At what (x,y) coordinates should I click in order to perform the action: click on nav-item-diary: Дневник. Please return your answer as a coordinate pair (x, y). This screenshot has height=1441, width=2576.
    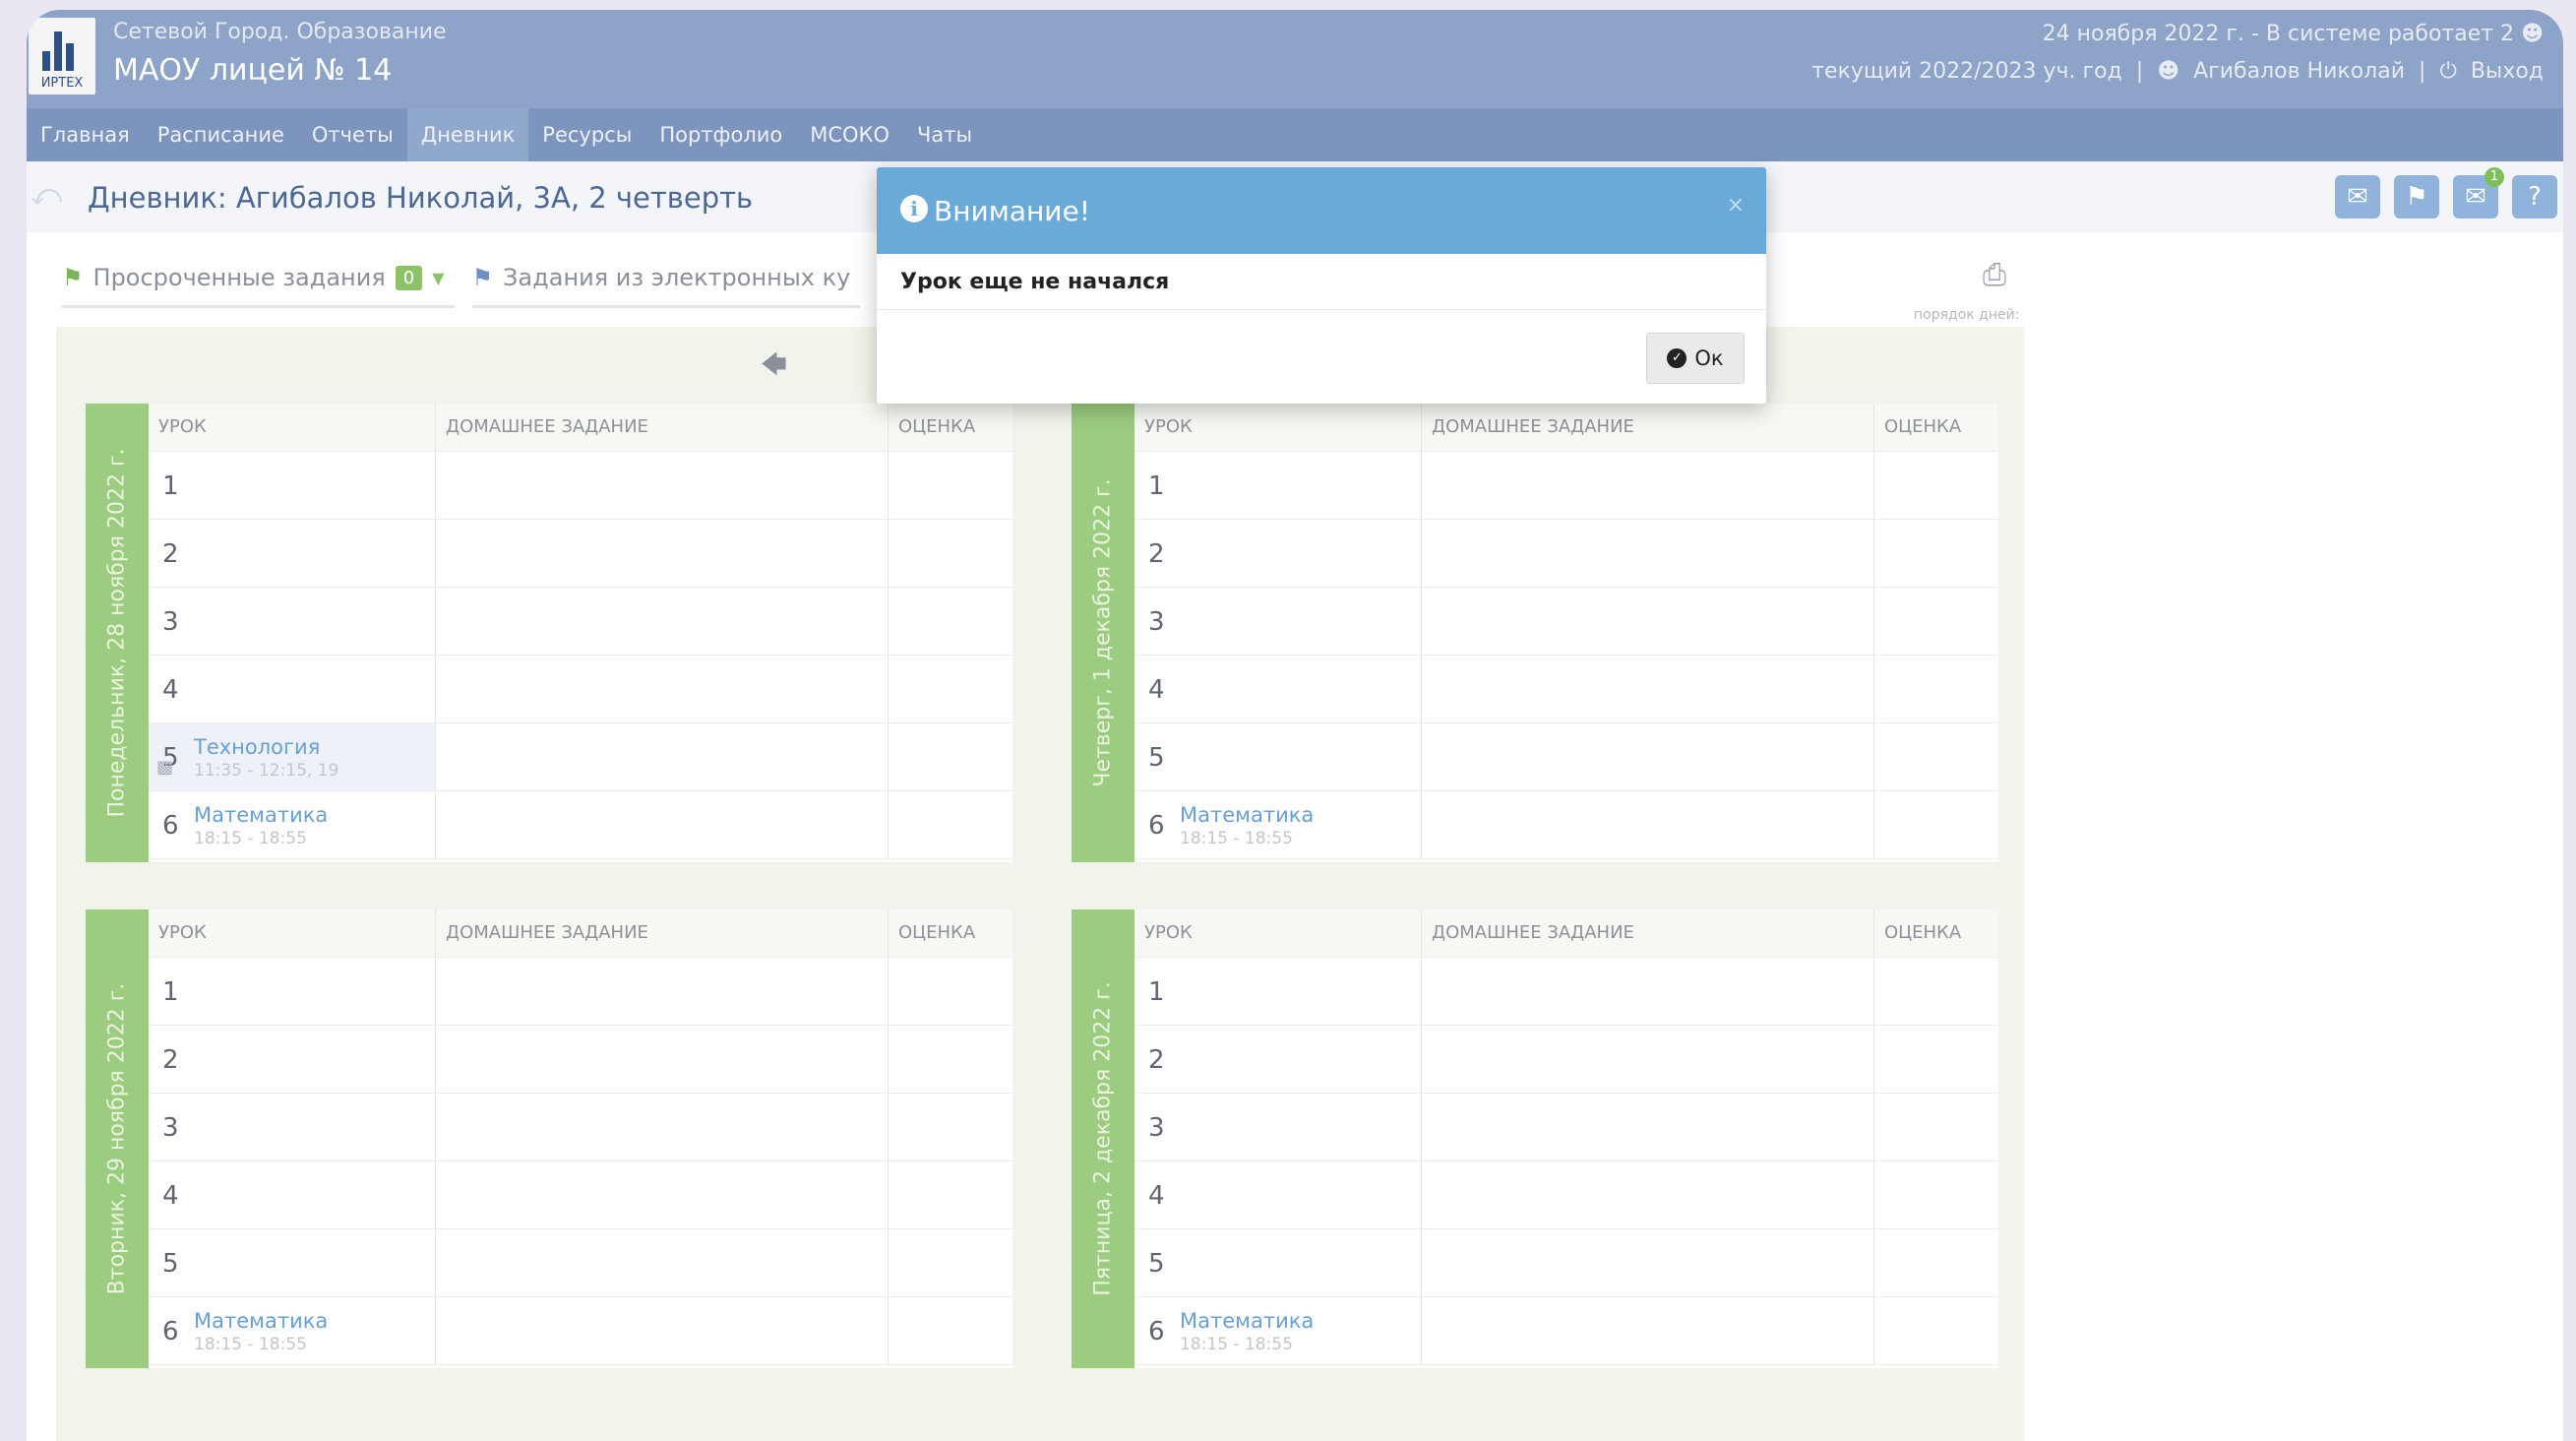
    Looking at the image, I should click on (467, 134).